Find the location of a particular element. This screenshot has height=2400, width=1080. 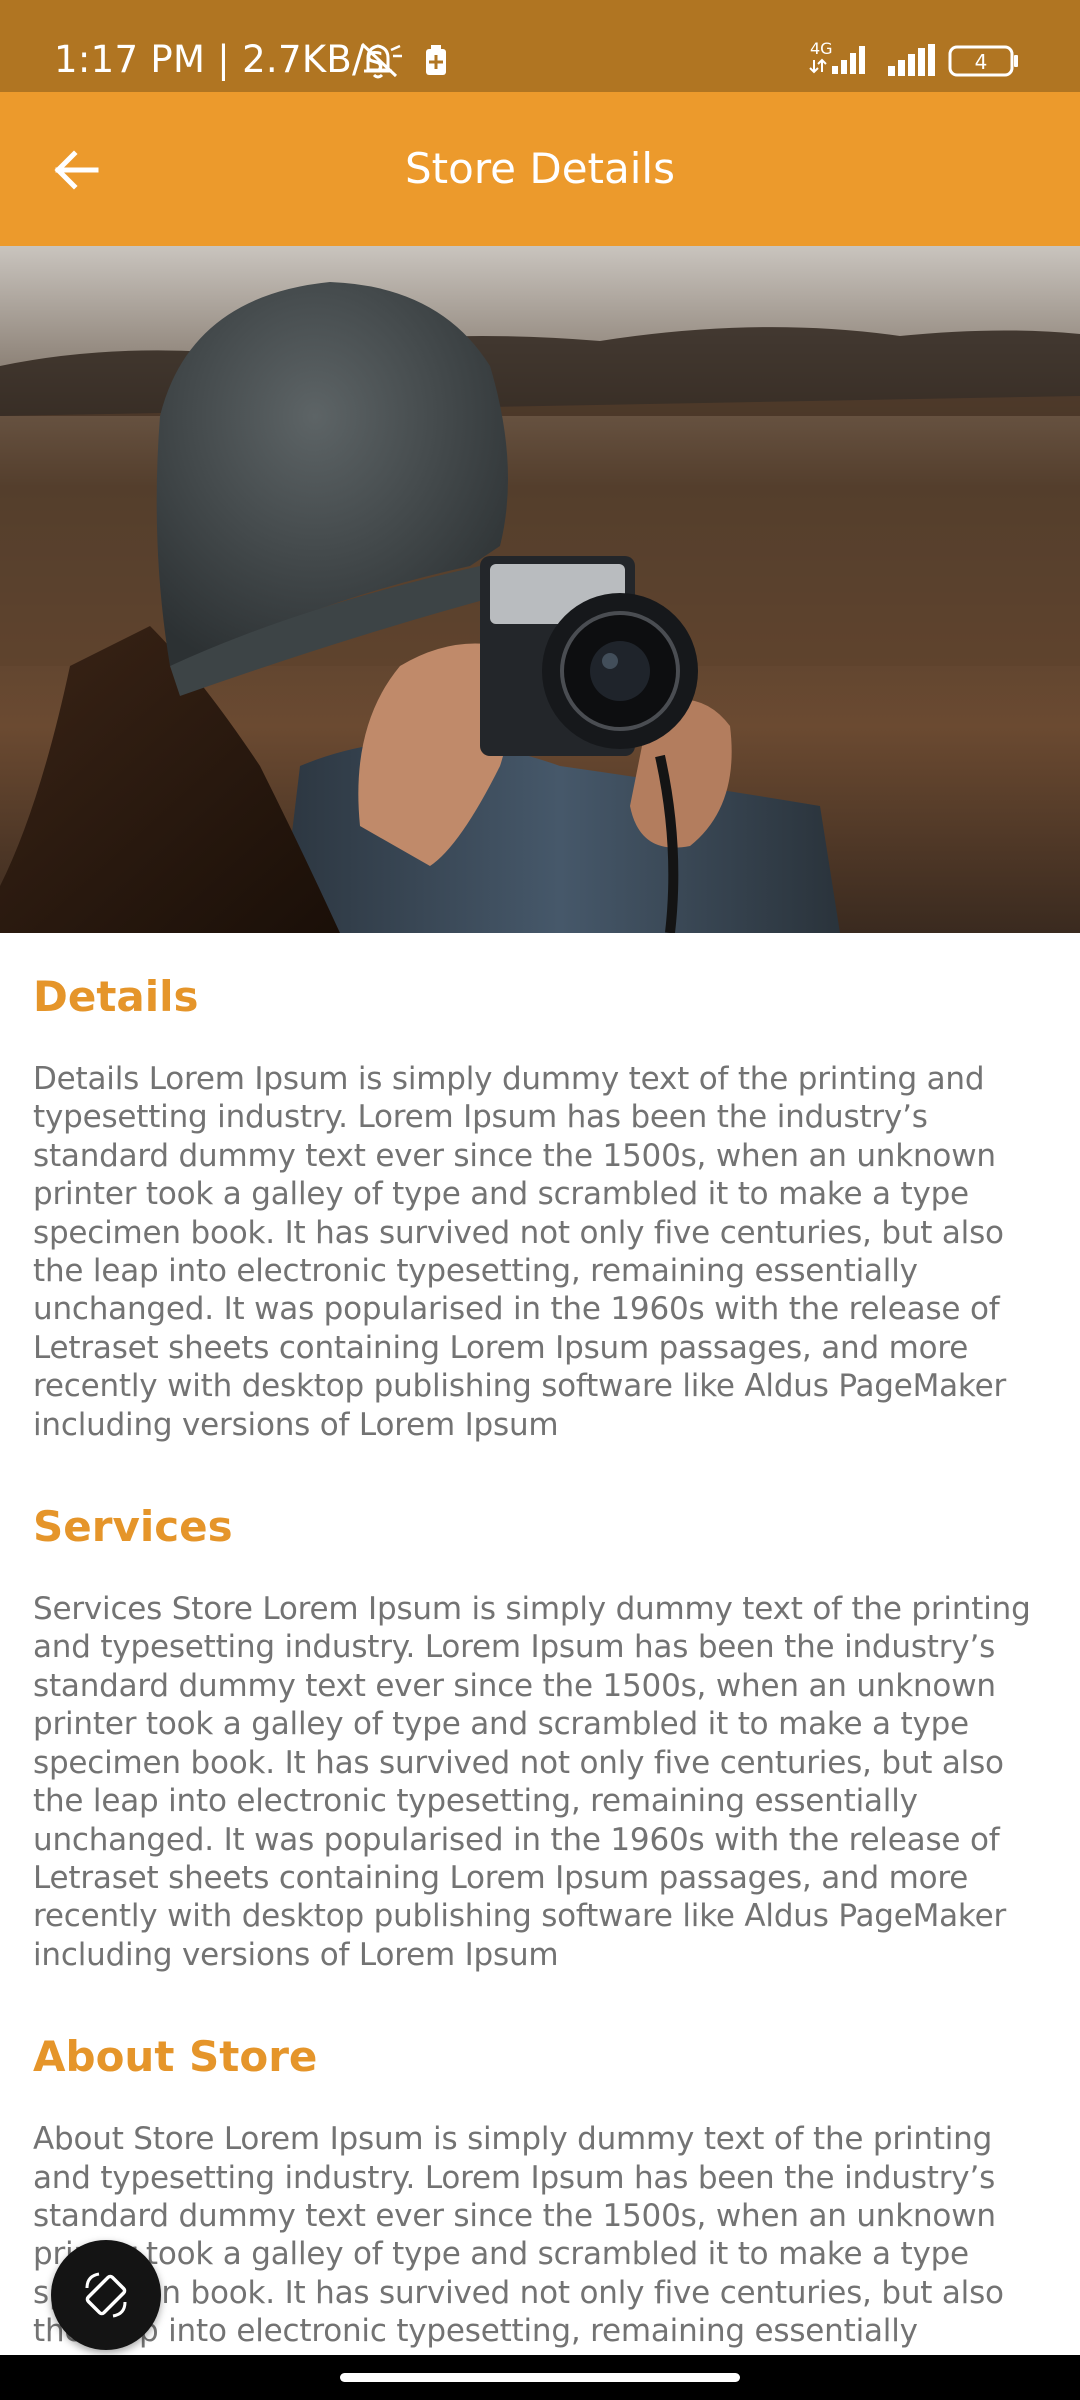

battery-icon: 4 is located at coordinates (983, 61).